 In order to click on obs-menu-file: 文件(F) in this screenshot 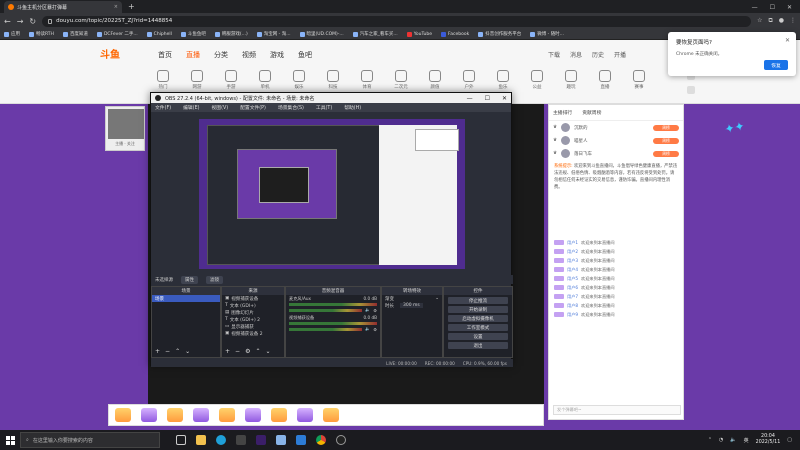, I will do `click(163, 107)`.